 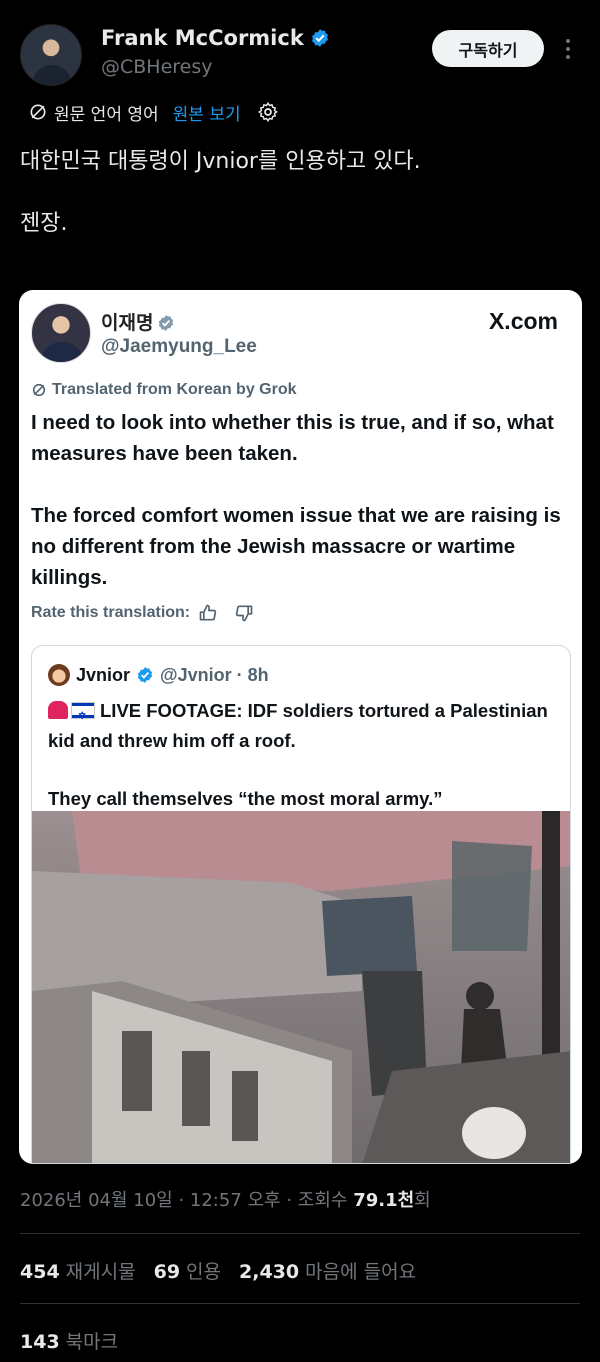 What do you see at coordinates (157, 67) in the screenshot?
I see `author-handle: @CBHeresy` at bounding box center [157, 67].